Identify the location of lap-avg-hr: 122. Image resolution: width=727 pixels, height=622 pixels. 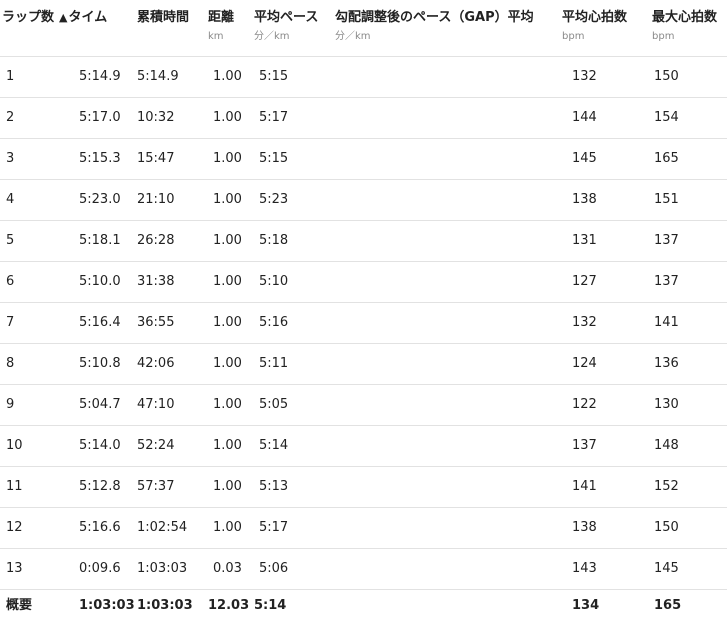
(603, 405).